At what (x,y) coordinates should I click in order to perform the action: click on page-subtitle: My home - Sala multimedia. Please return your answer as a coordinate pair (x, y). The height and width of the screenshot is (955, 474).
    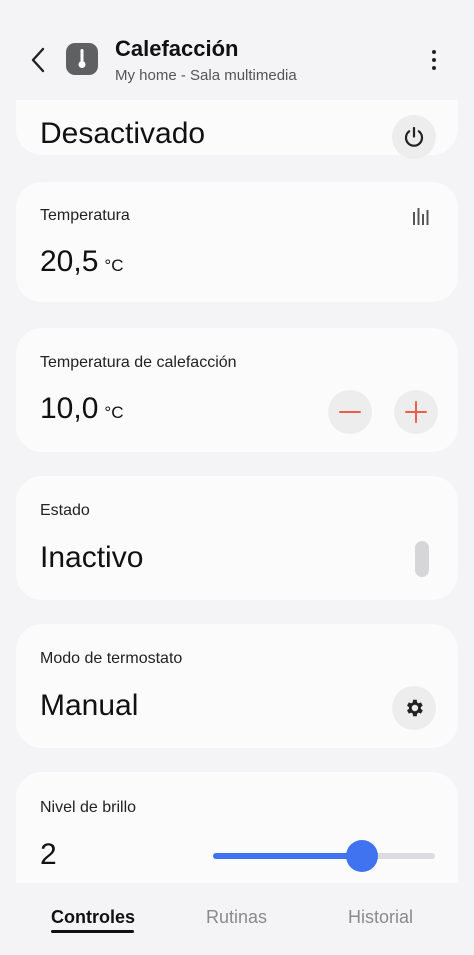
    Looking at the image, I should click on (206, 75).